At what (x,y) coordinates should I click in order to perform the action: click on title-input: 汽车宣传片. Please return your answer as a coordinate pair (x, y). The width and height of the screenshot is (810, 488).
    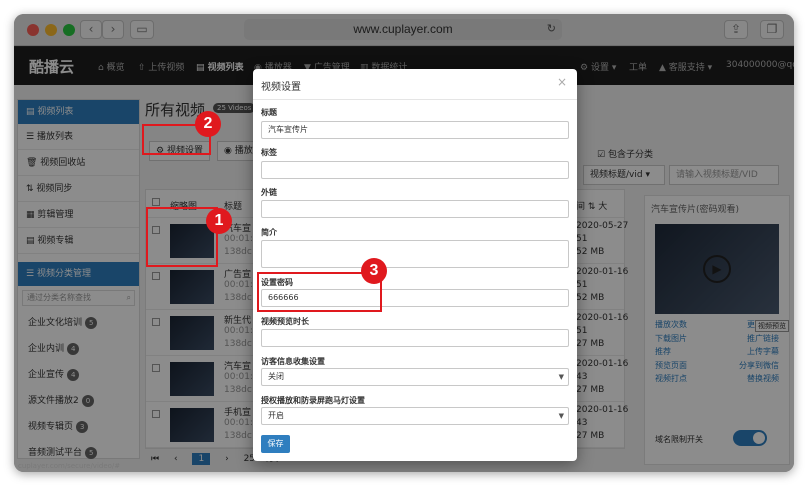
    Looking at the image, I should click on (415, 130).